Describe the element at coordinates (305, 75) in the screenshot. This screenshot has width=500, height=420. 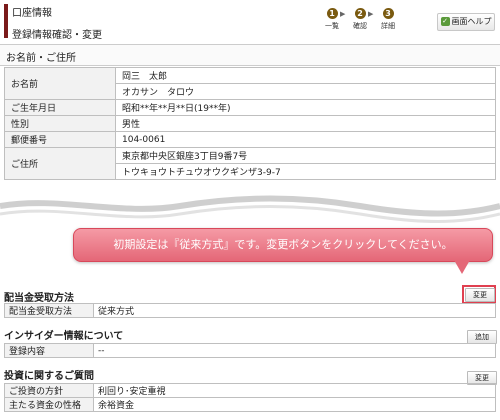
I see `row-value: 岡三 太郎` at that location.